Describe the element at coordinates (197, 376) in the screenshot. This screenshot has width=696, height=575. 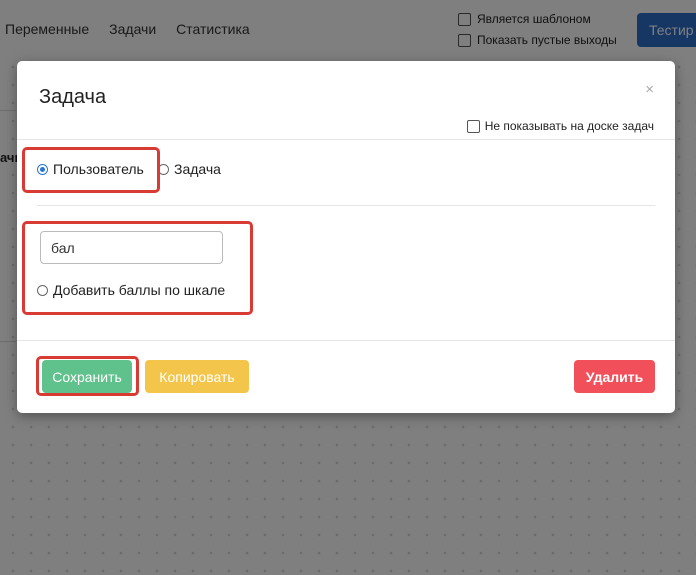
I see `copy-button: Копировать` at that location.